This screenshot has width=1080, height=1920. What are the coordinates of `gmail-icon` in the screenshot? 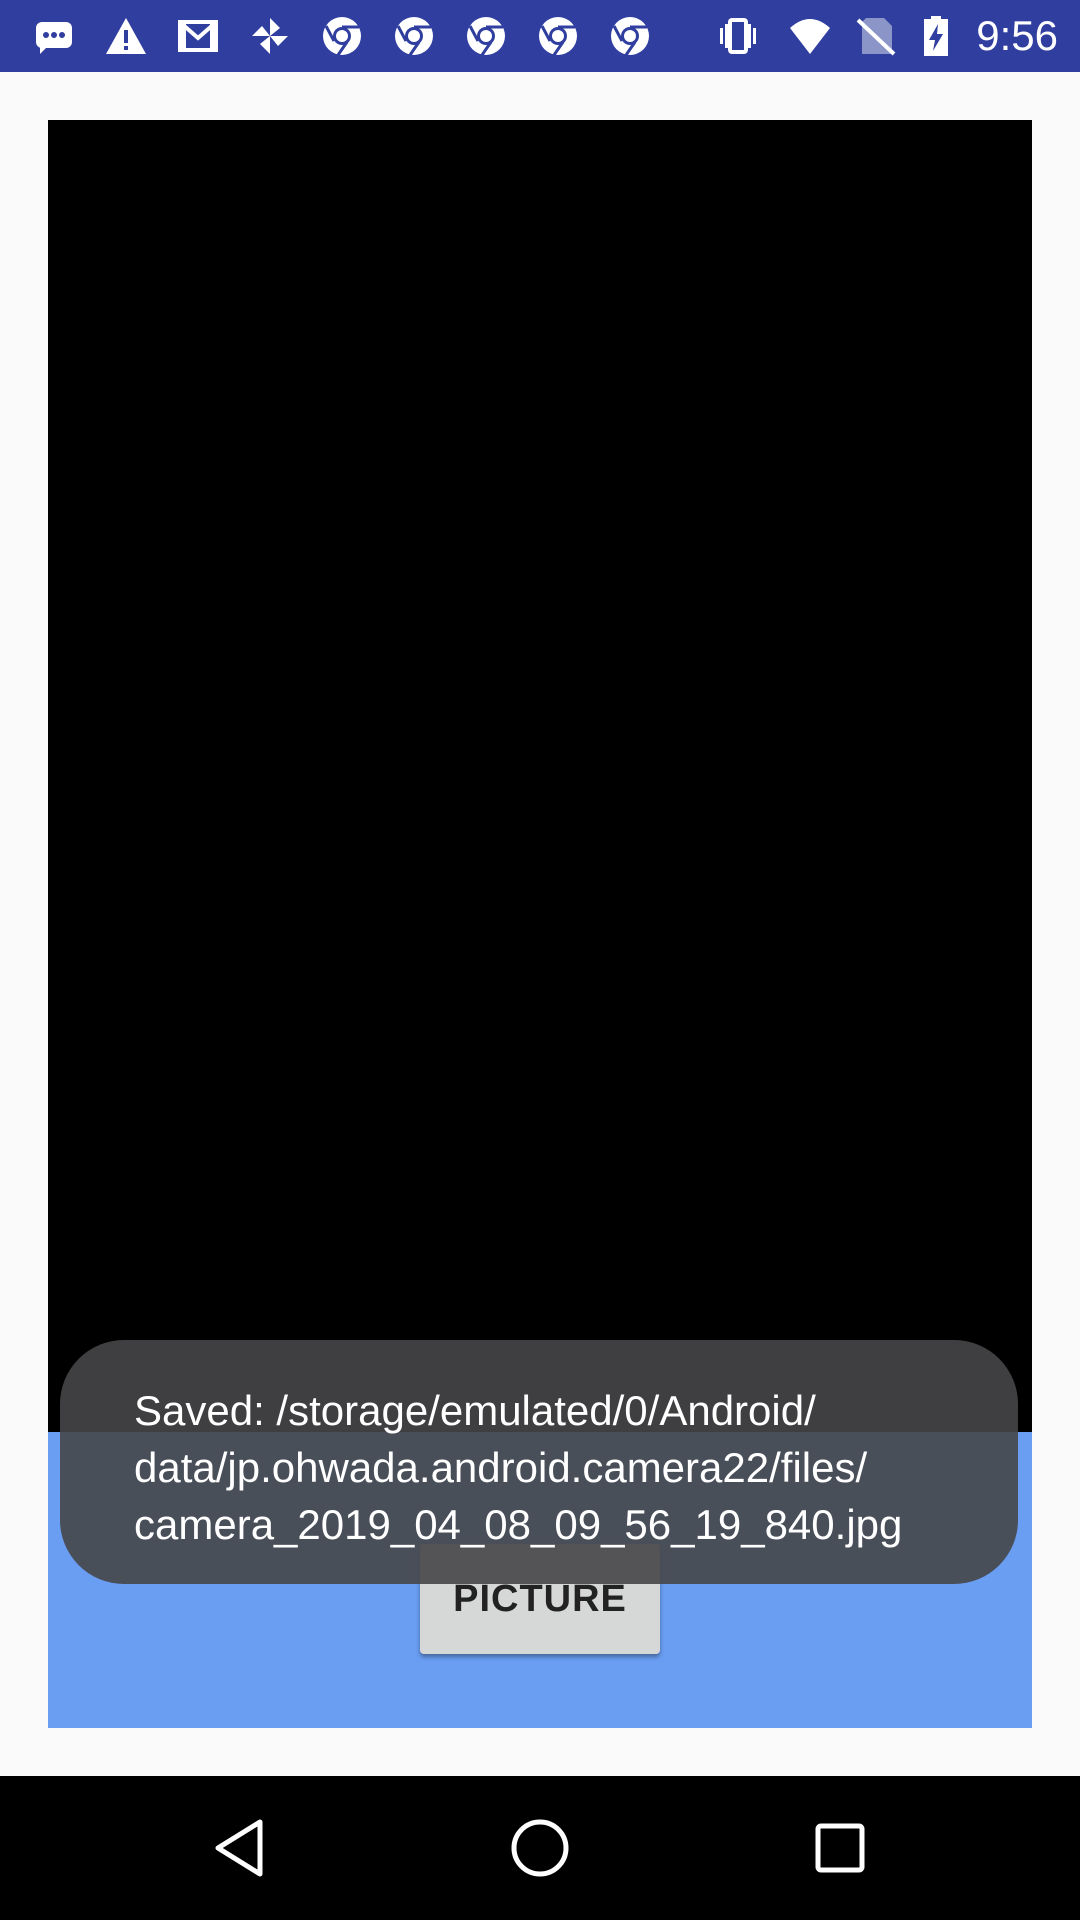 It's located at (198, 36).